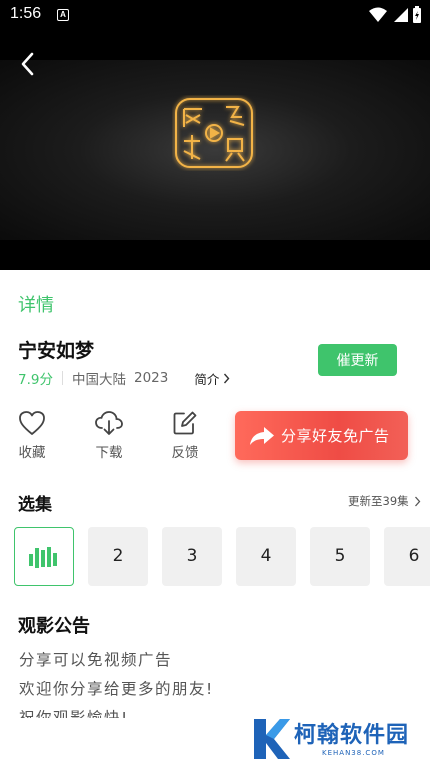 The height and width of the screenshot is (766, 430). I want to click on back-arrow-icon, so click(28, 64).